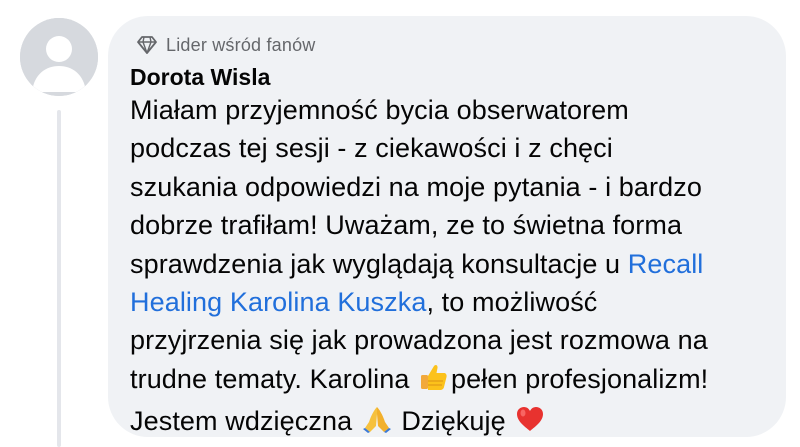  I want to click on thumbs-up-emoji-icon, so click(434, 382).